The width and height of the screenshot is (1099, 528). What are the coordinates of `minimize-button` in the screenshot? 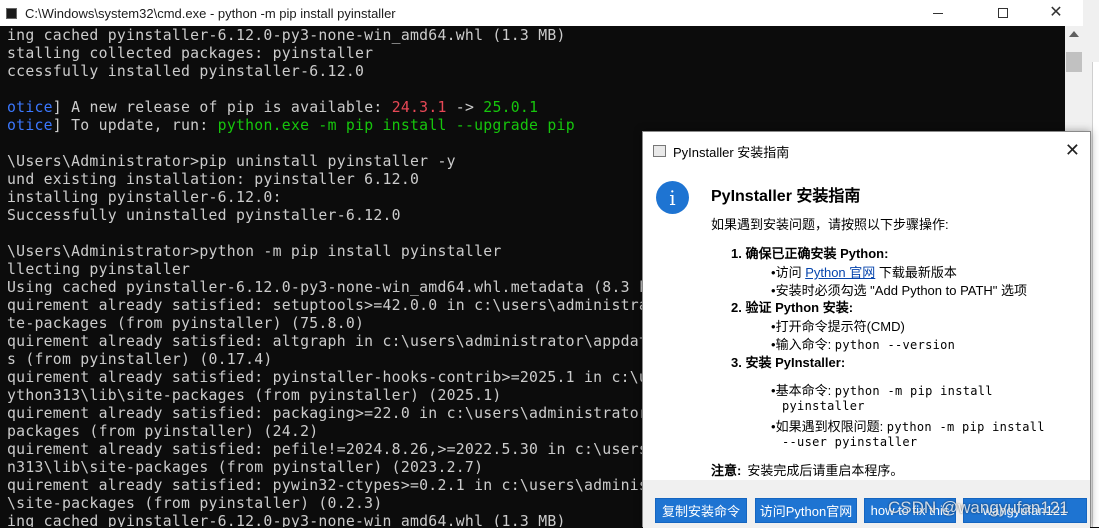 It's located at (938, 13).